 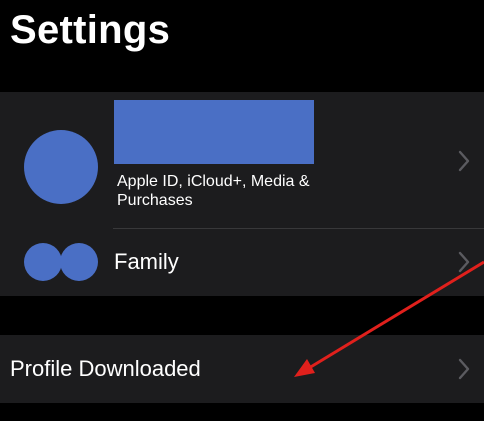 I want to click on family-label: Family, so click(x=146, y=261).